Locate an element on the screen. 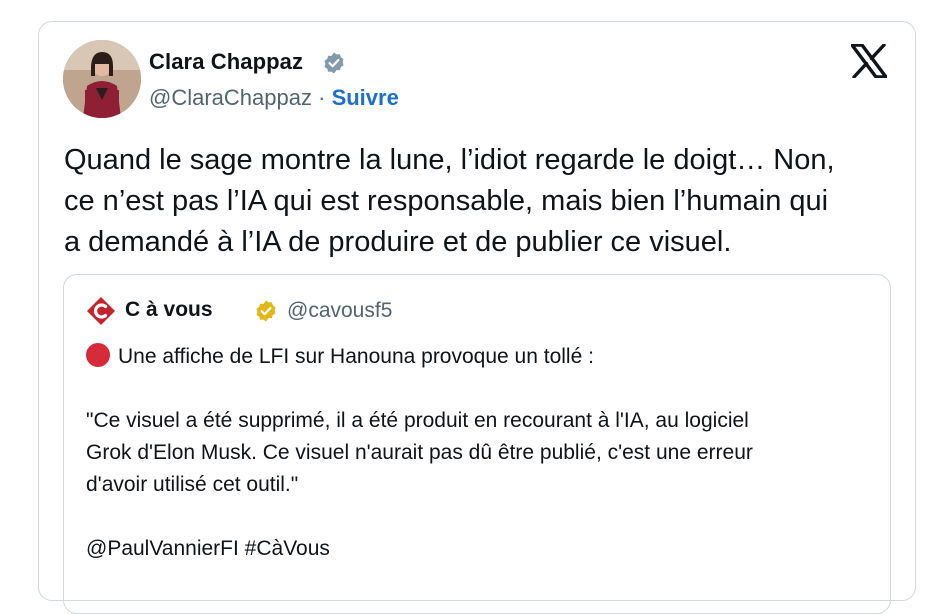 Image resolution: width=950 pixels, height=614 pixels. author-avatar is located at coordinates (102, 79).